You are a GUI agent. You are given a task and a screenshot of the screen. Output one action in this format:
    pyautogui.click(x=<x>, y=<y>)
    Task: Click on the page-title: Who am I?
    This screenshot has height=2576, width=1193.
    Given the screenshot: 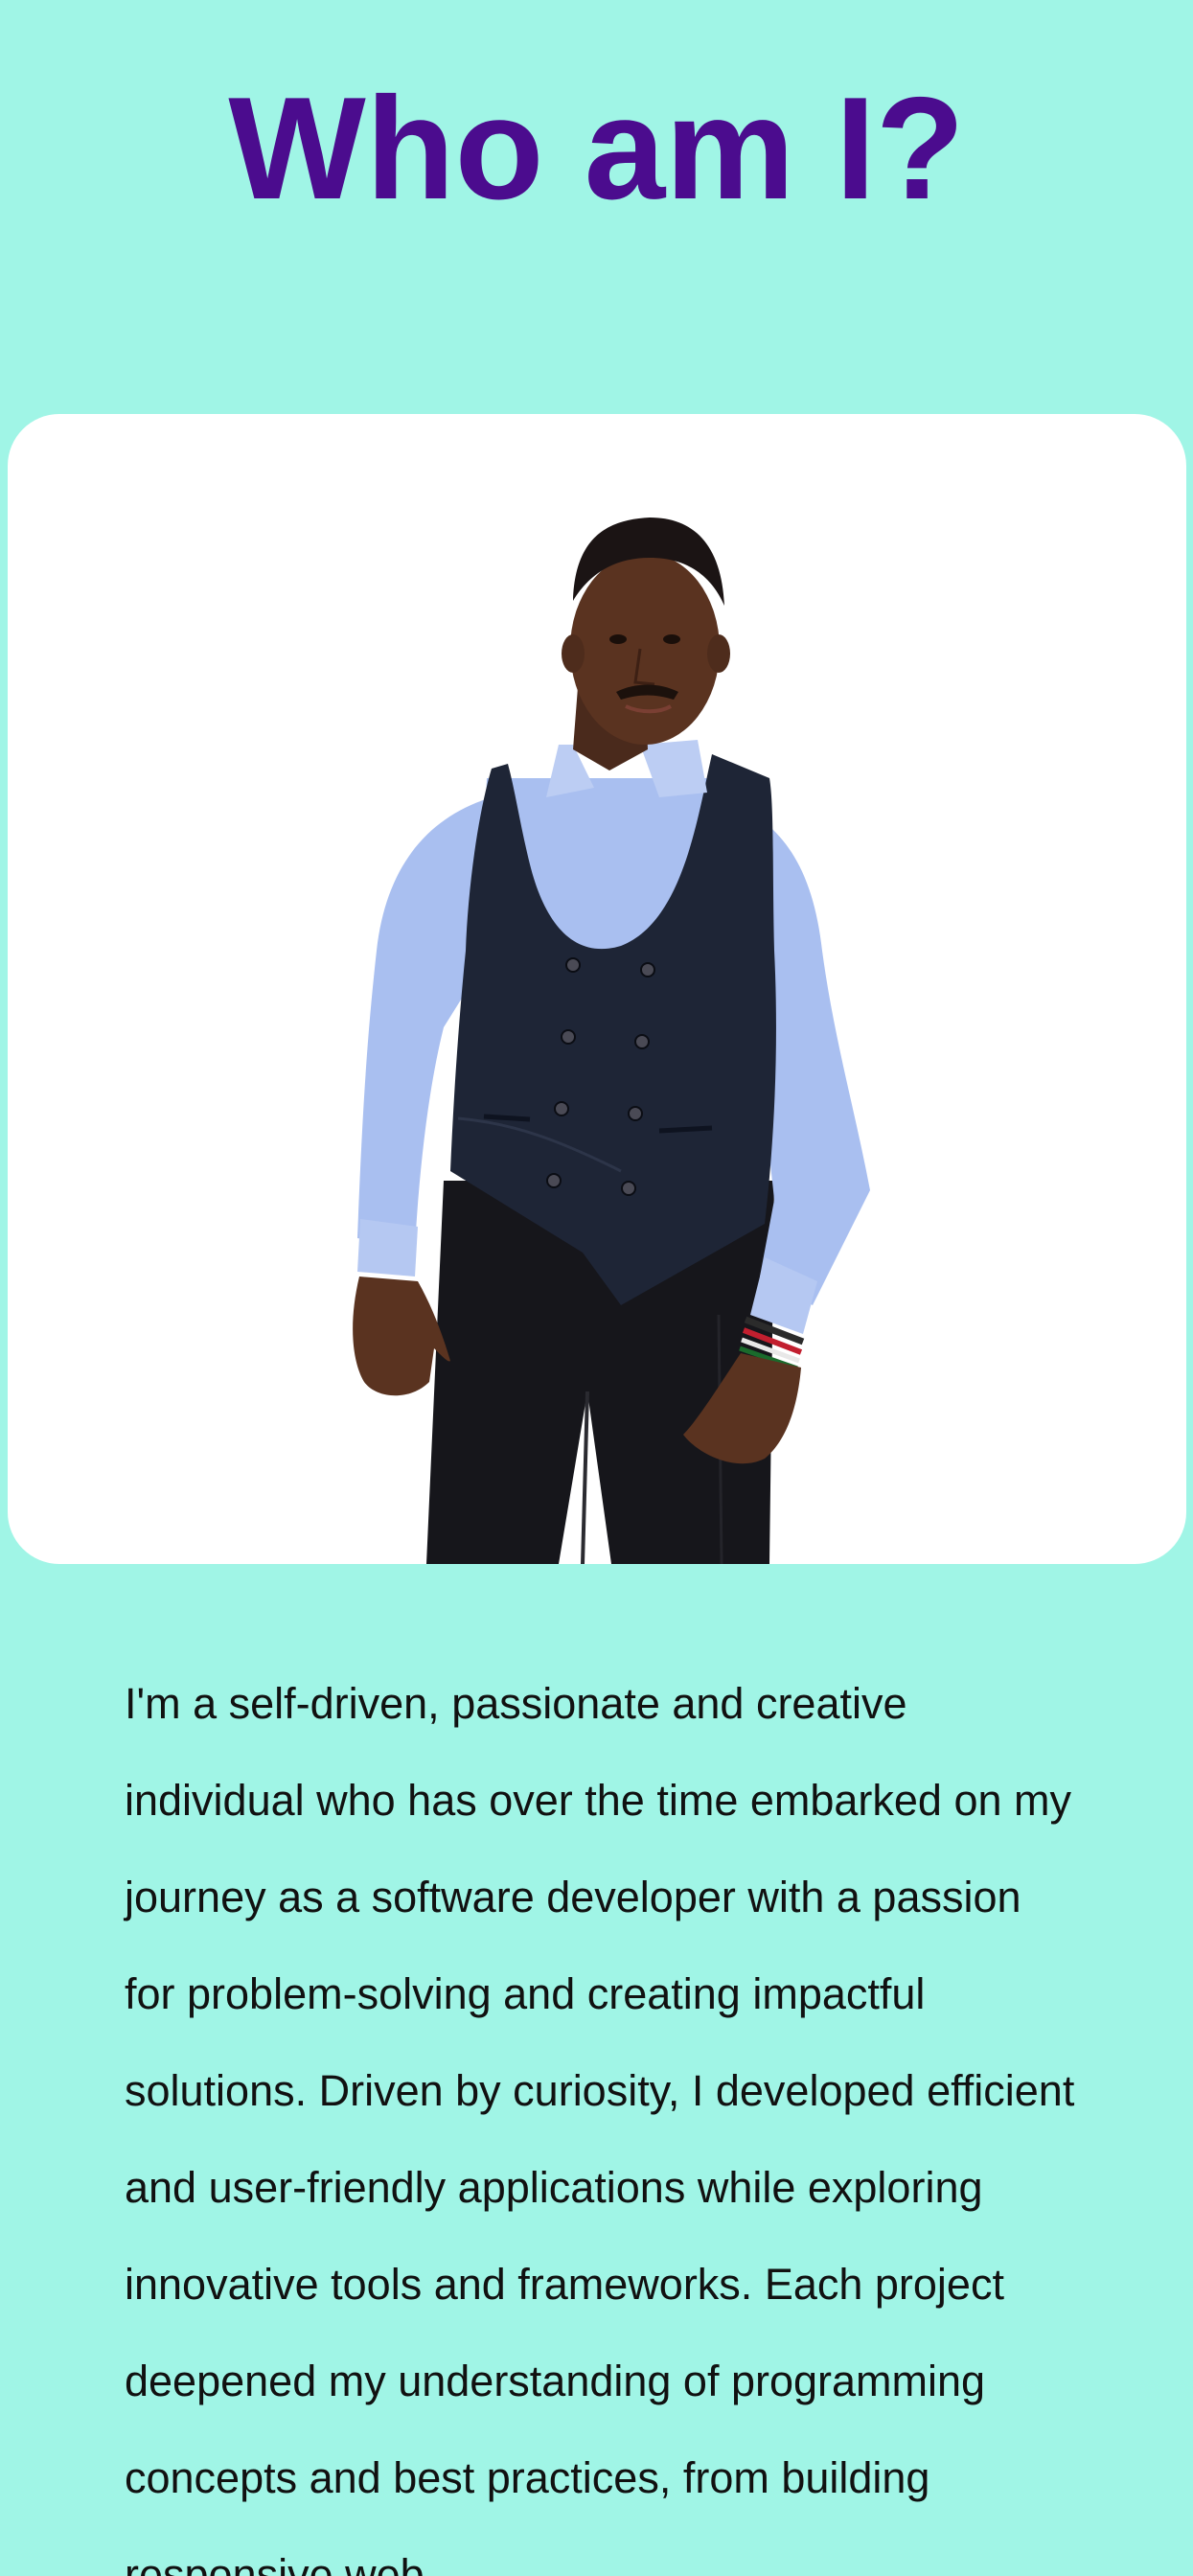 What is the action you would take?
    pyautogui.click(x=596, y=148)
    